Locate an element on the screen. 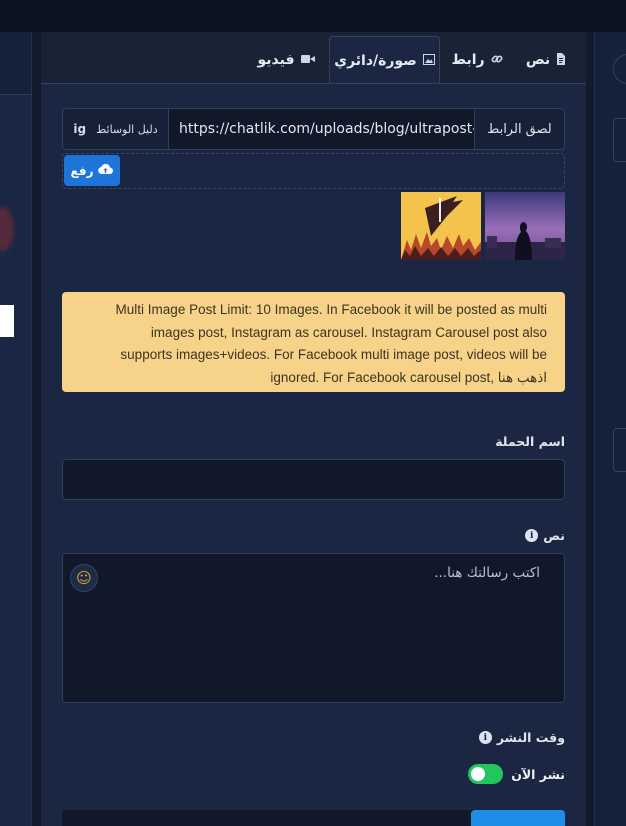 This screenshot has width=626, height=826. publish-now-toggle is located at coordinates (486, 774).